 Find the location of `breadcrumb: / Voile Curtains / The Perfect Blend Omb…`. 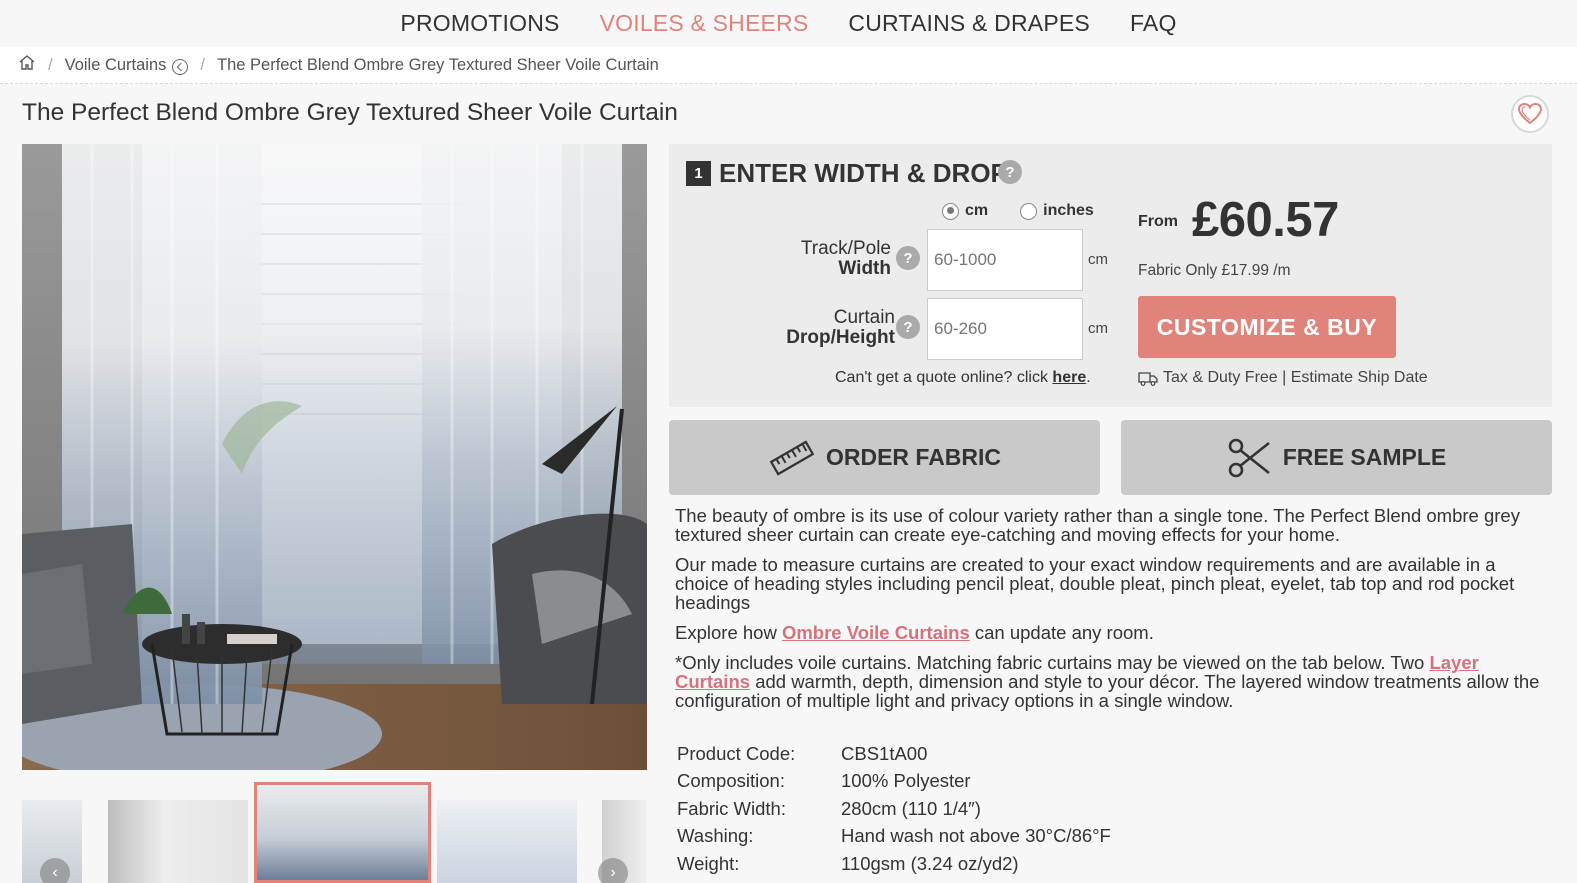

breadcrumb: / Voile Curtains / The Perfect Blend Omb… is located at coordinates (788, 65).